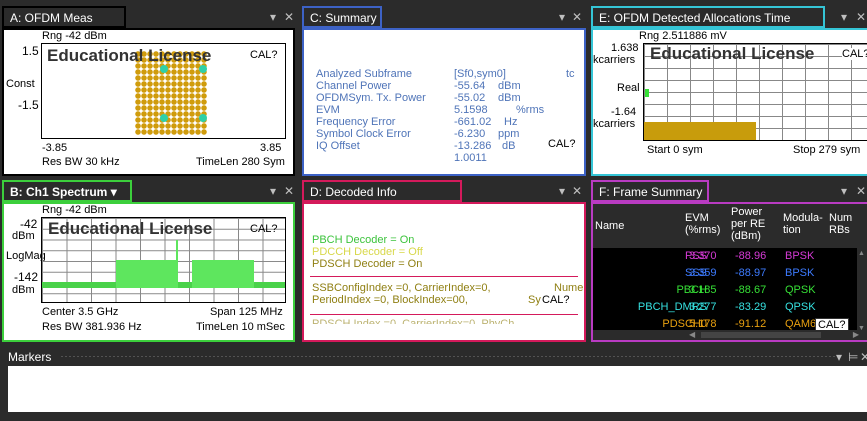 This screenshot has height=421, width=867. I want to click on x-left-label: -3.85, so click(55, 148).